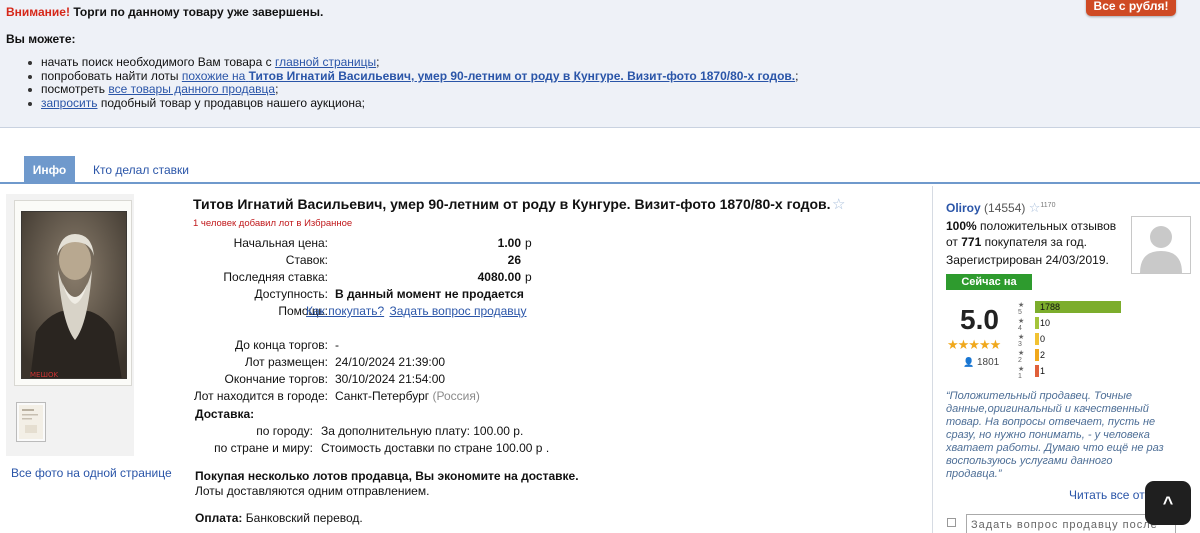 The image size is (1200, 533). What do you see at coordinates (1021, 309) in the screenshot?
I see `rating-bar-star-label: ★ 5` at bounding box center [1021, 309].